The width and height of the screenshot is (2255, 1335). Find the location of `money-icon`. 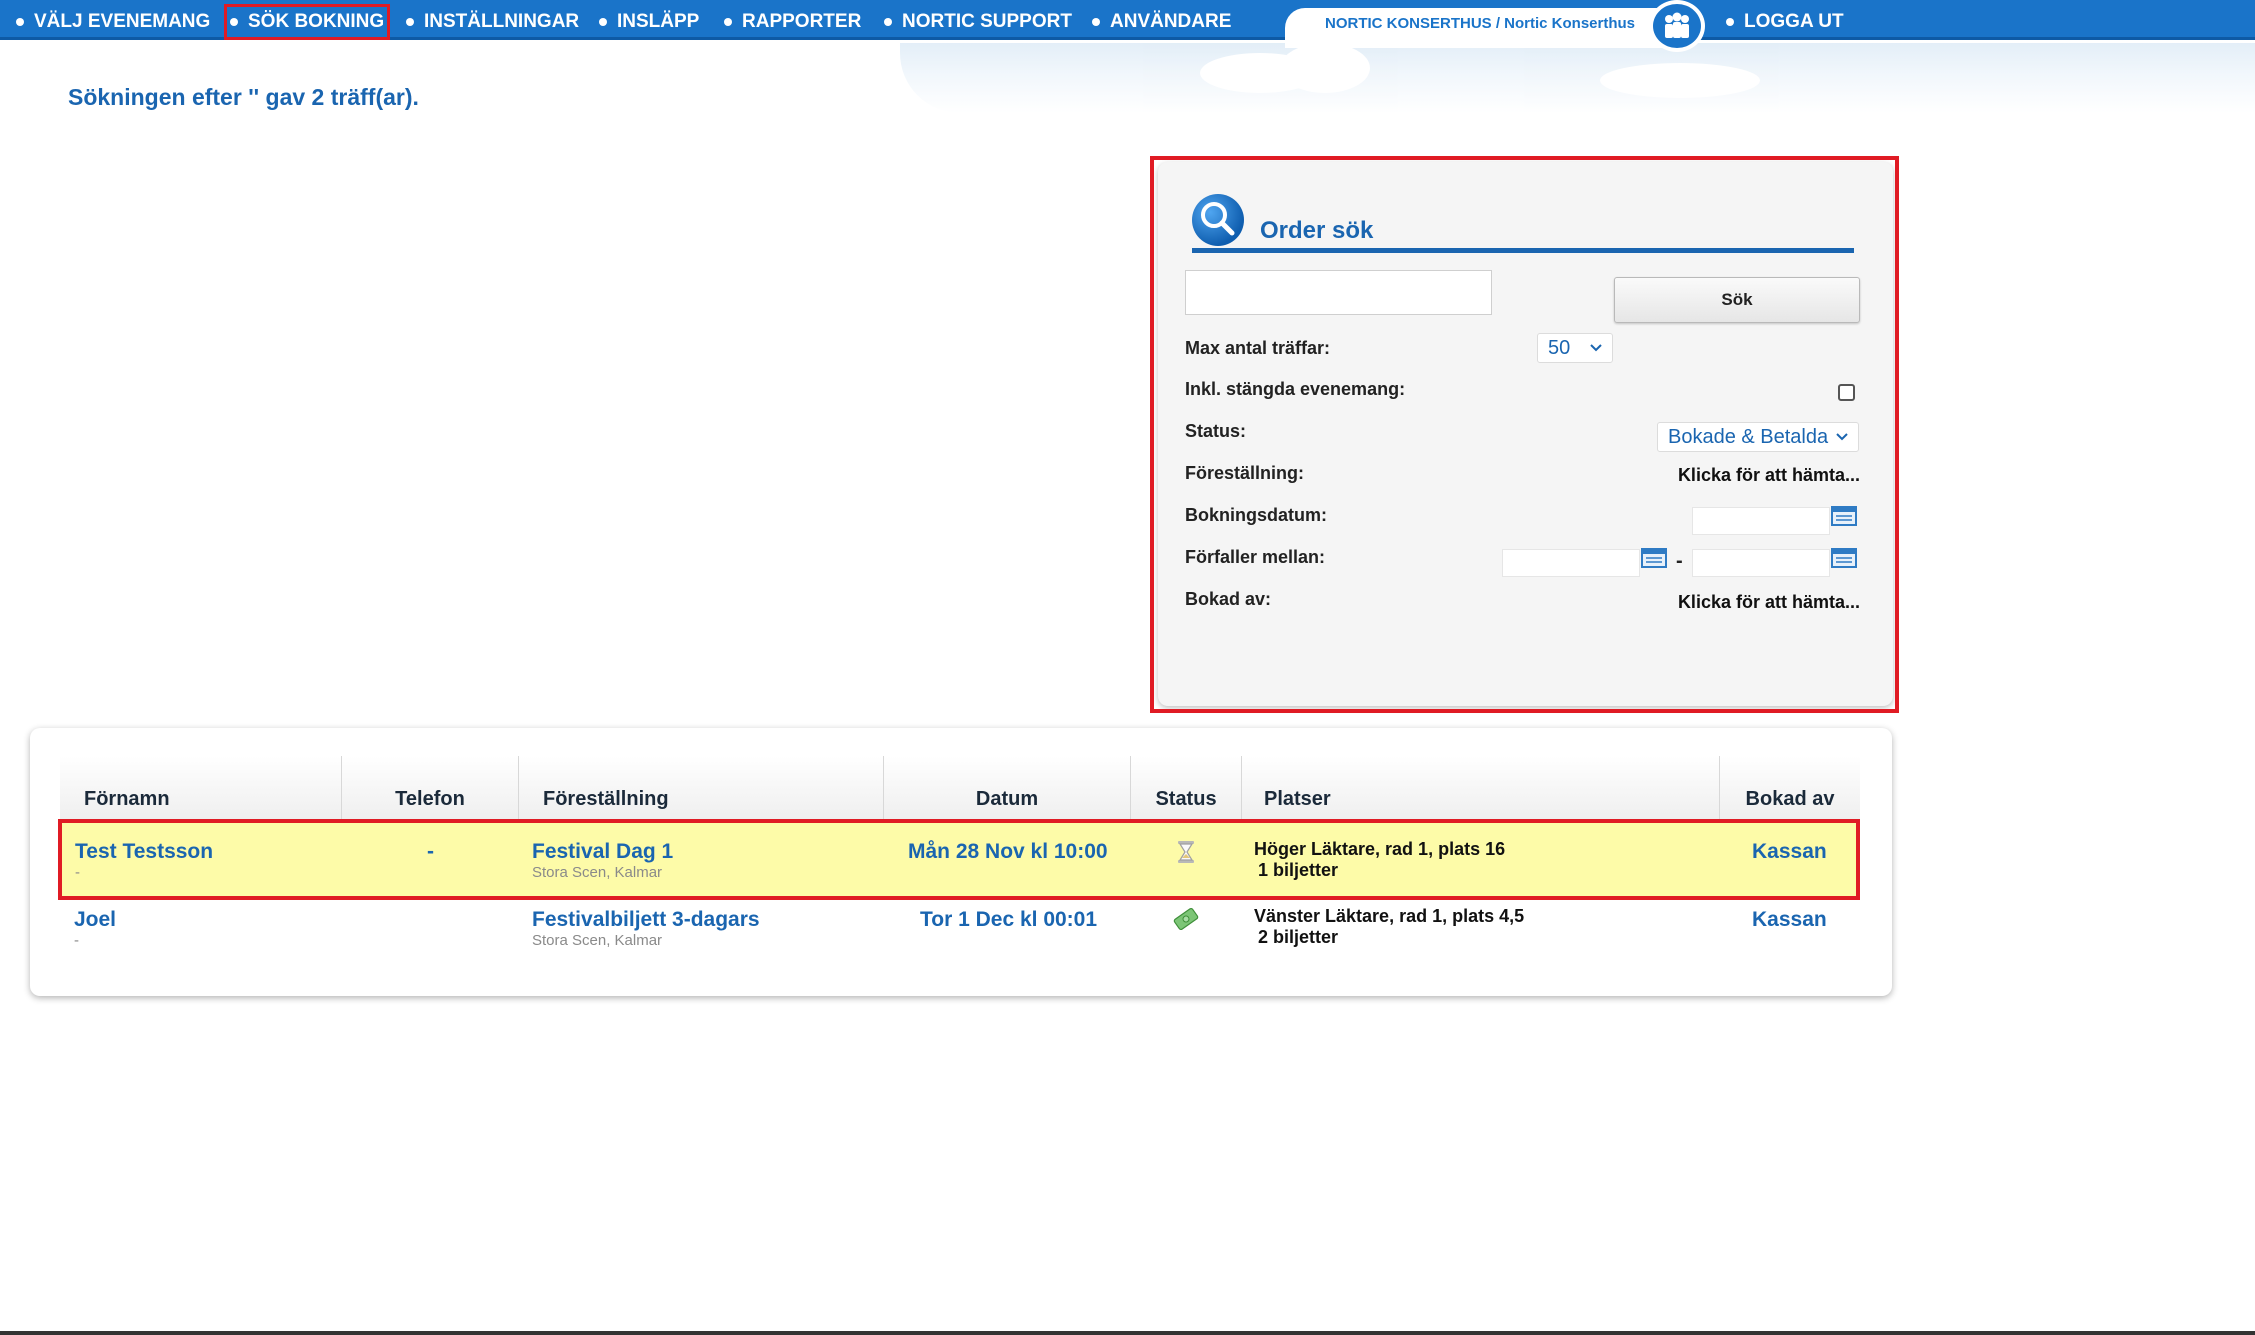

money-icon is located at coordinates (1186, 919).